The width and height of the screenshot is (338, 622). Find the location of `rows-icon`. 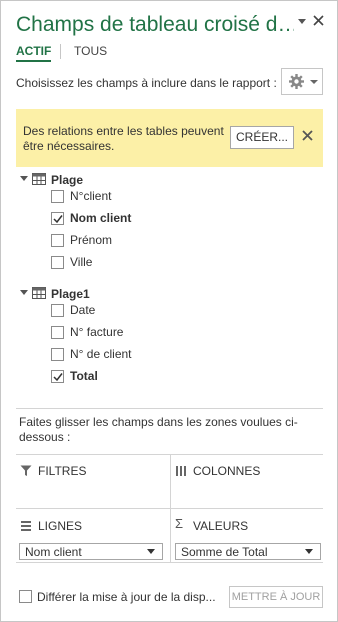

rows-icon is located at coordinates (26, 528).